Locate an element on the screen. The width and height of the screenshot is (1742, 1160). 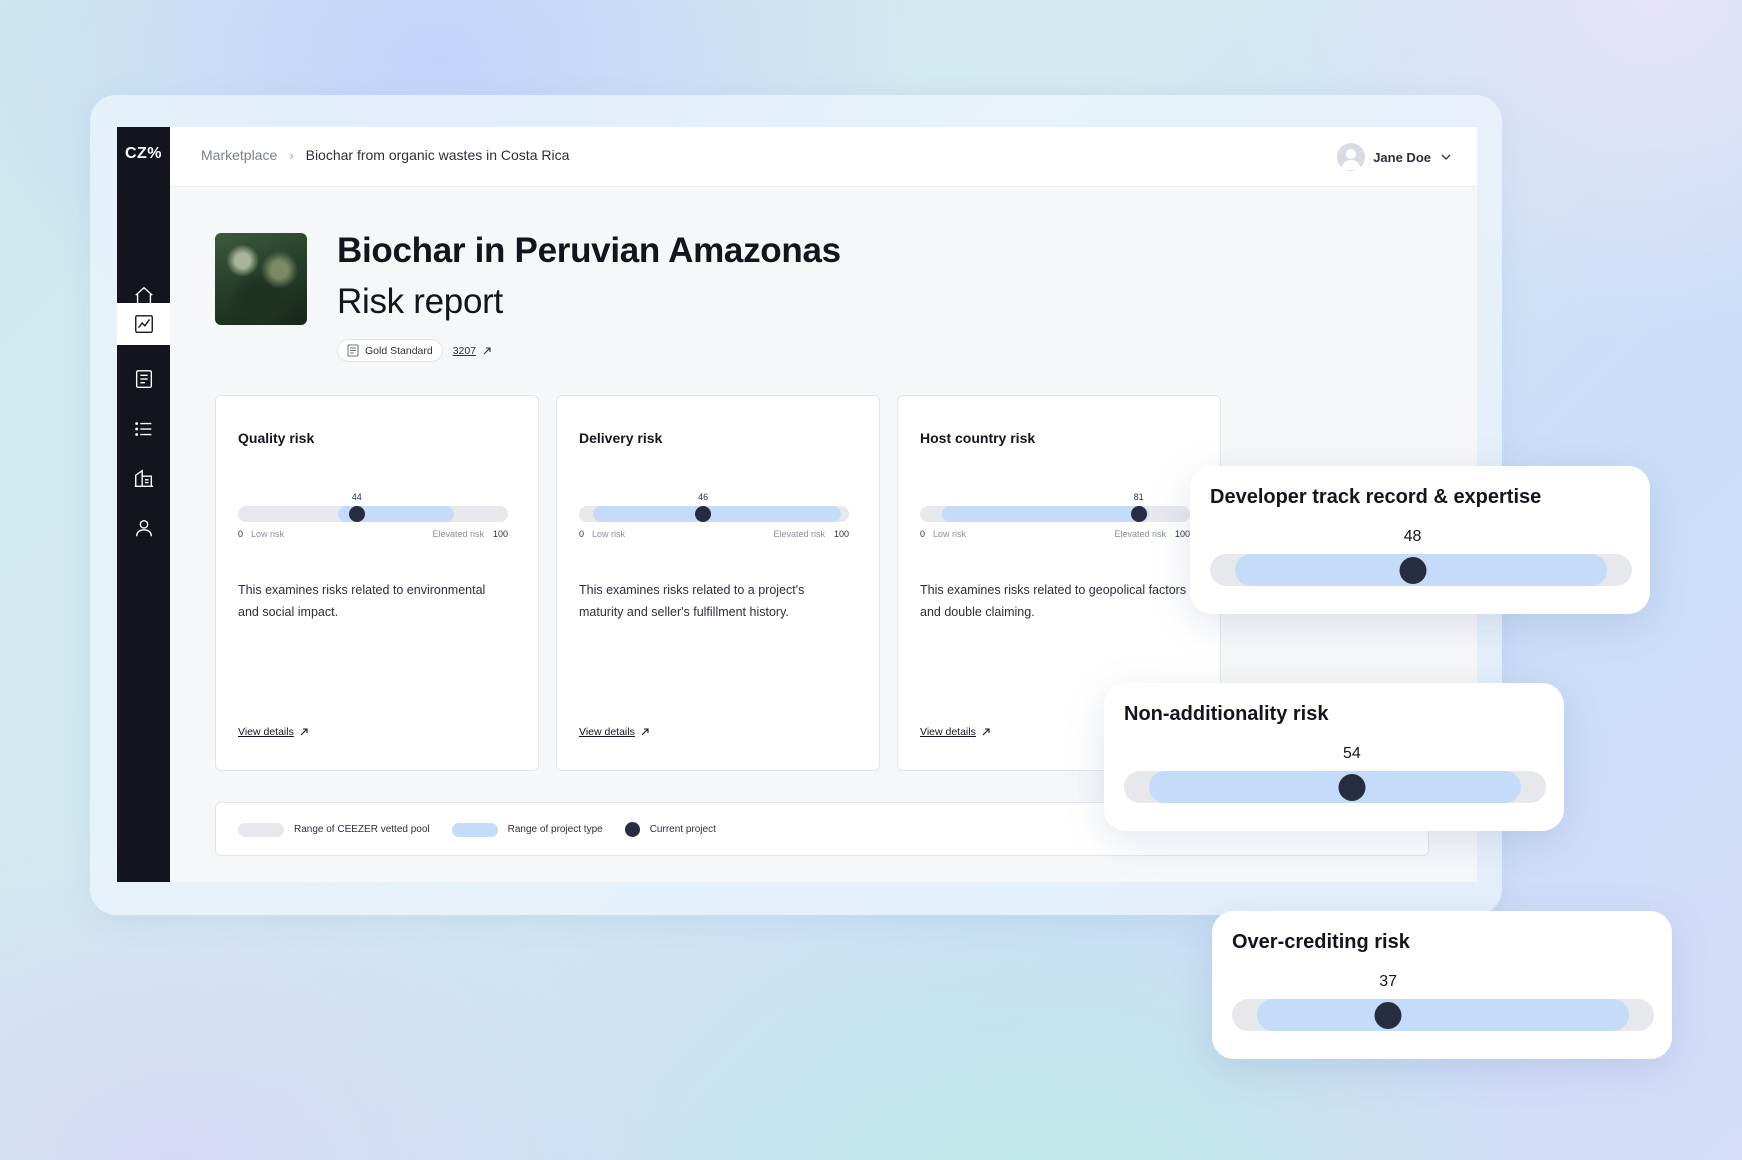
card-title: Delivery risk is located at coordinates (621, 438).